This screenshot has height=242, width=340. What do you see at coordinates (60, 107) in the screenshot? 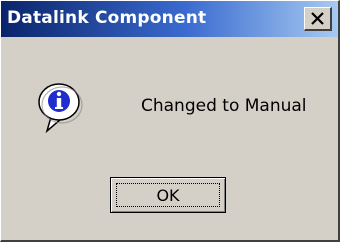
I see `information-icon` at bounding box center [60, 107].